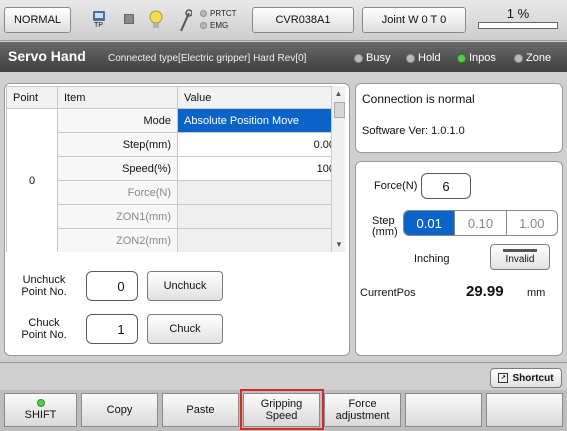 Image resolution: width=567 pixels, height=431 pixels. I want to click on scroll-down-icon: ▼, so click(339, 244).